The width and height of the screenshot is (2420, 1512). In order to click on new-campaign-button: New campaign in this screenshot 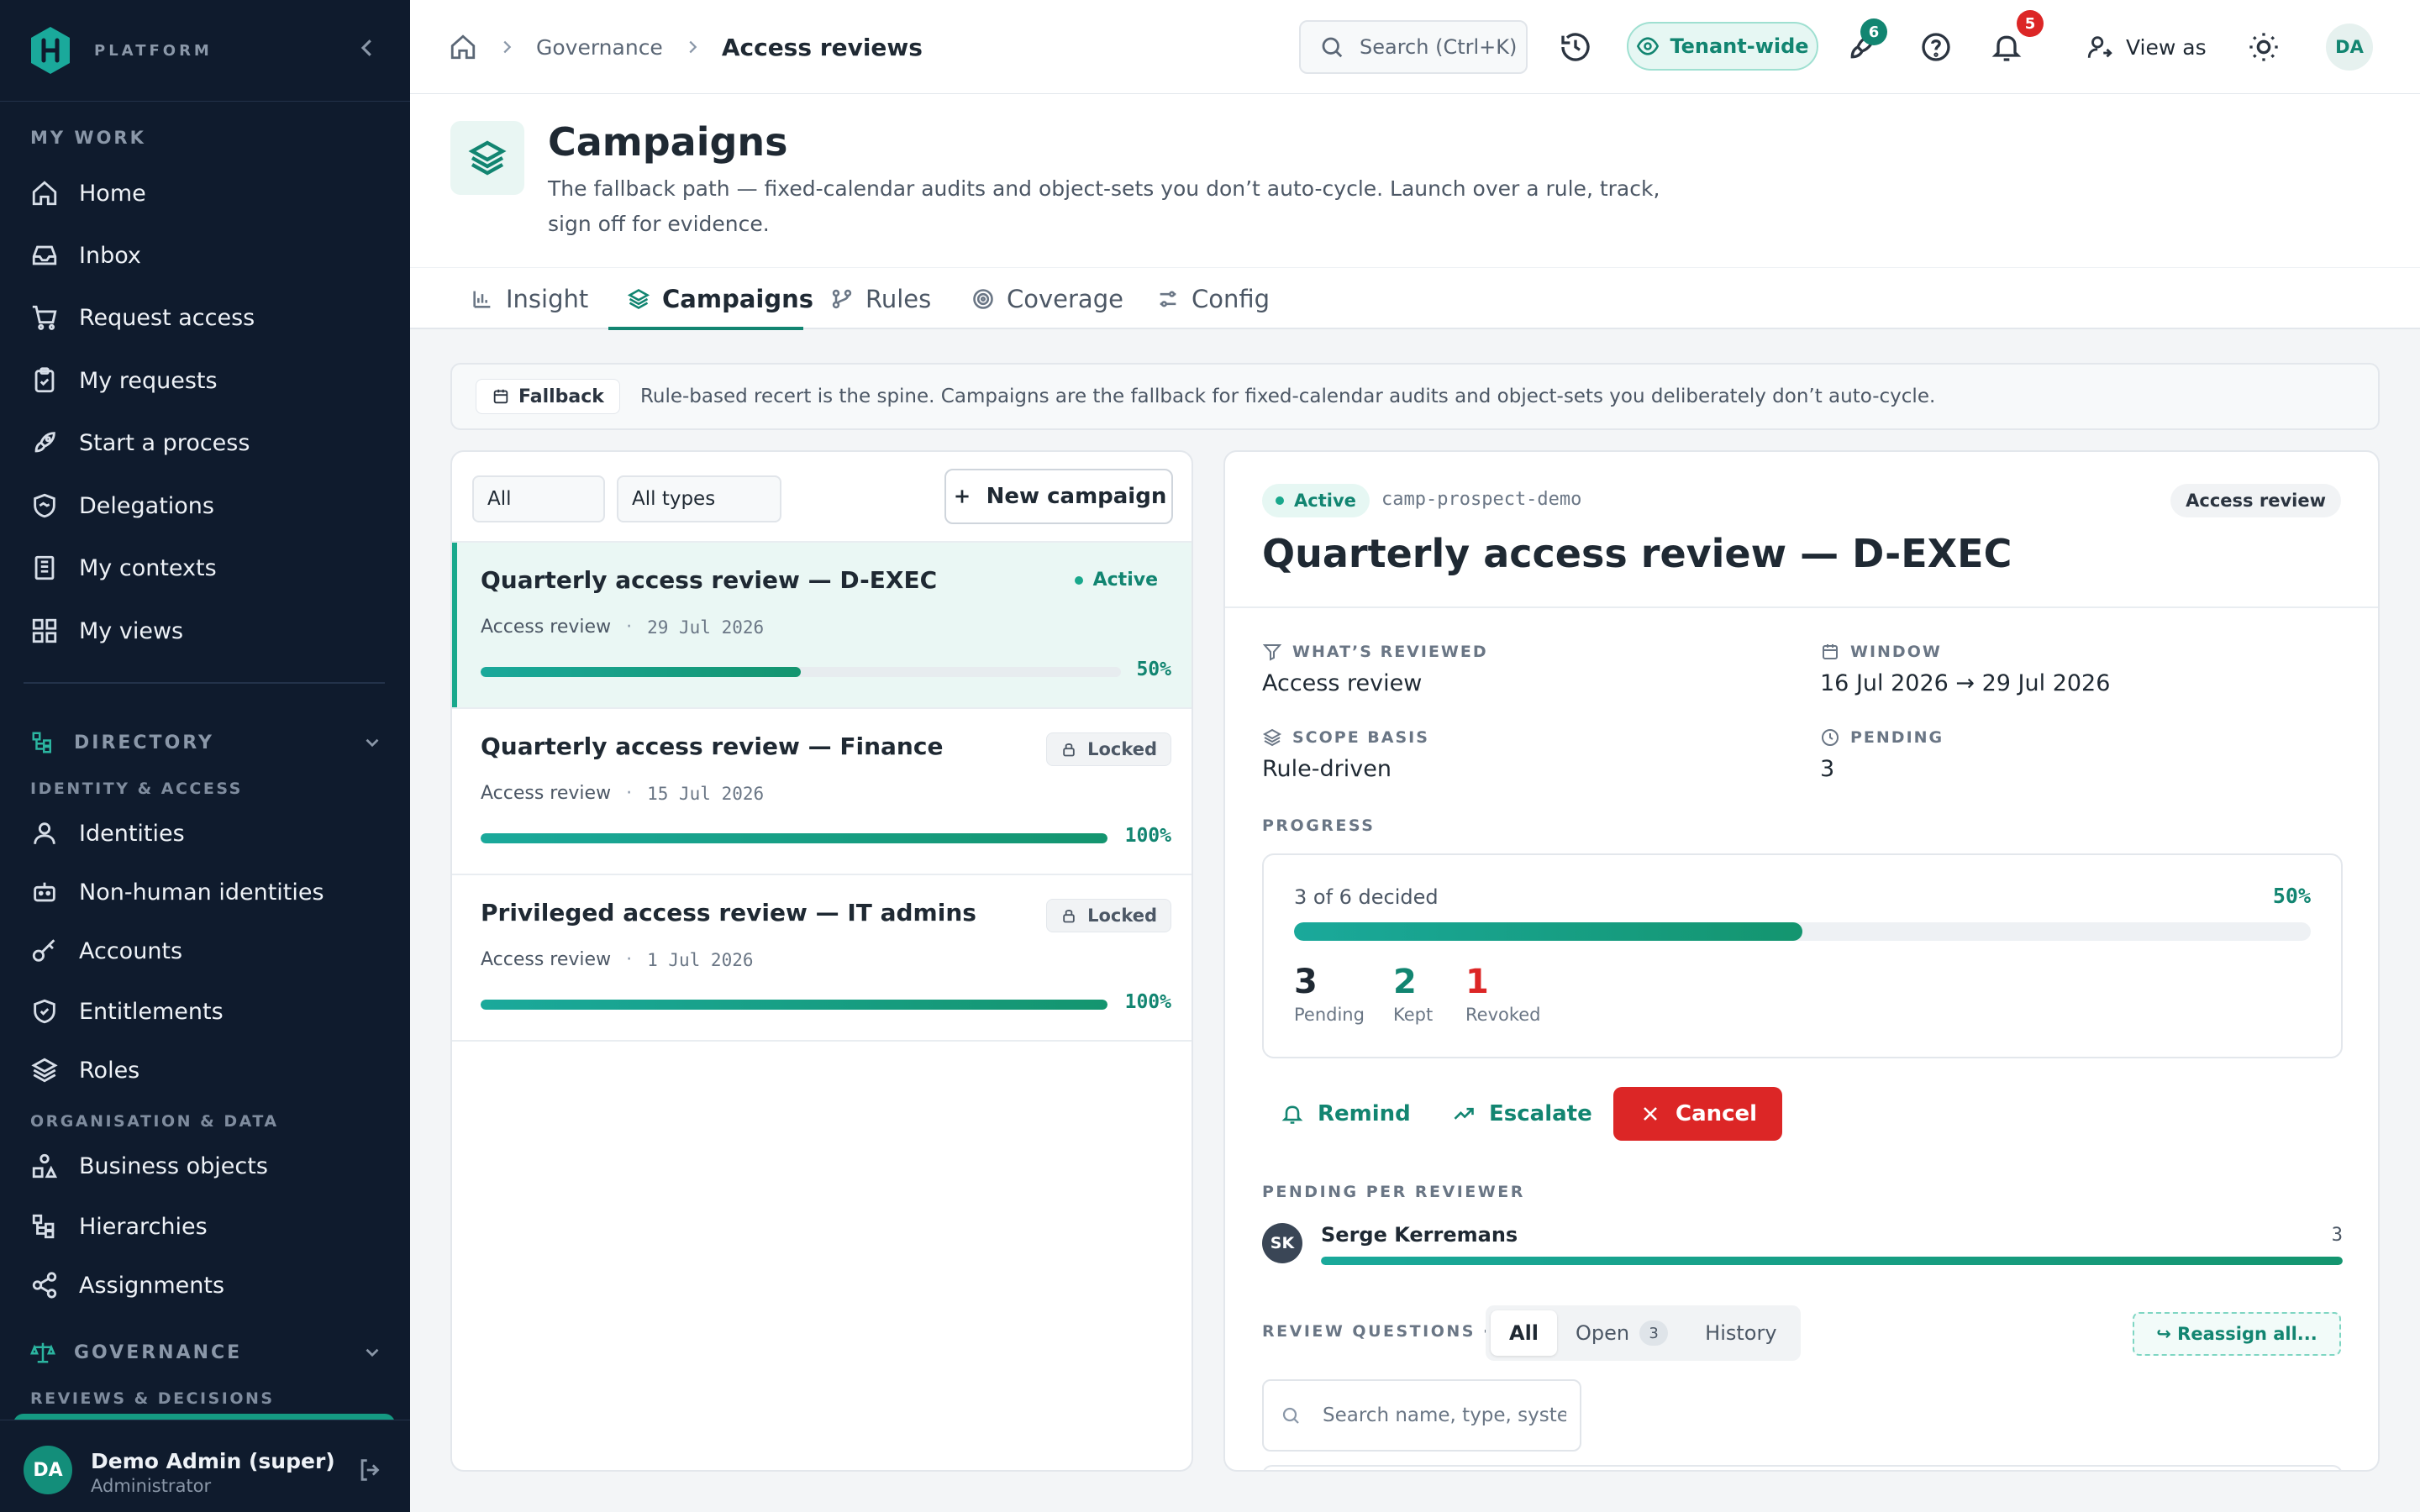, I will do `click(1058, 496)`.